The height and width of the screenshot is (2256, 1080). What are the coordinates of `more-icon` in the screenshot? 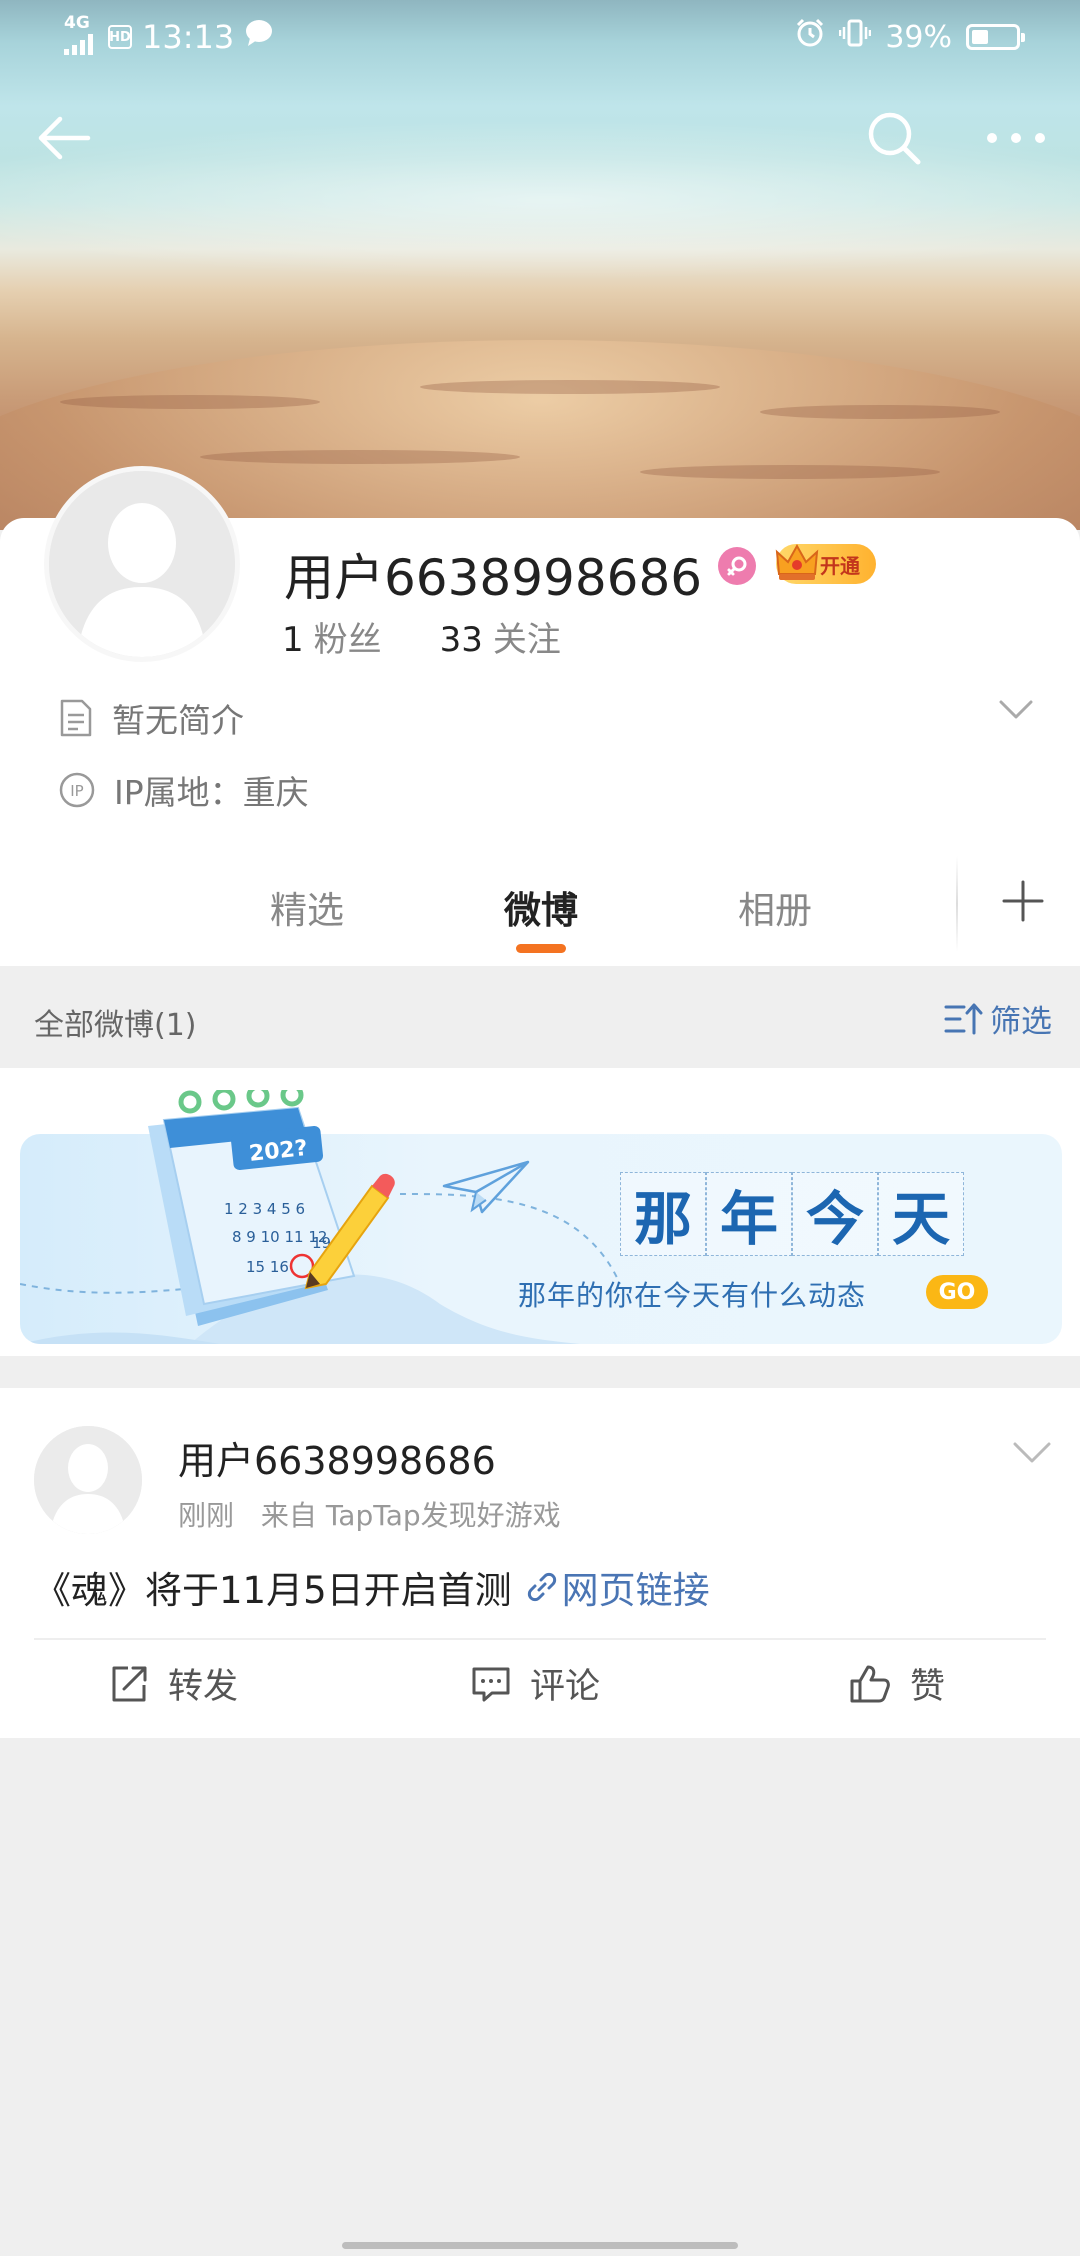 It's located at (1016, 138).